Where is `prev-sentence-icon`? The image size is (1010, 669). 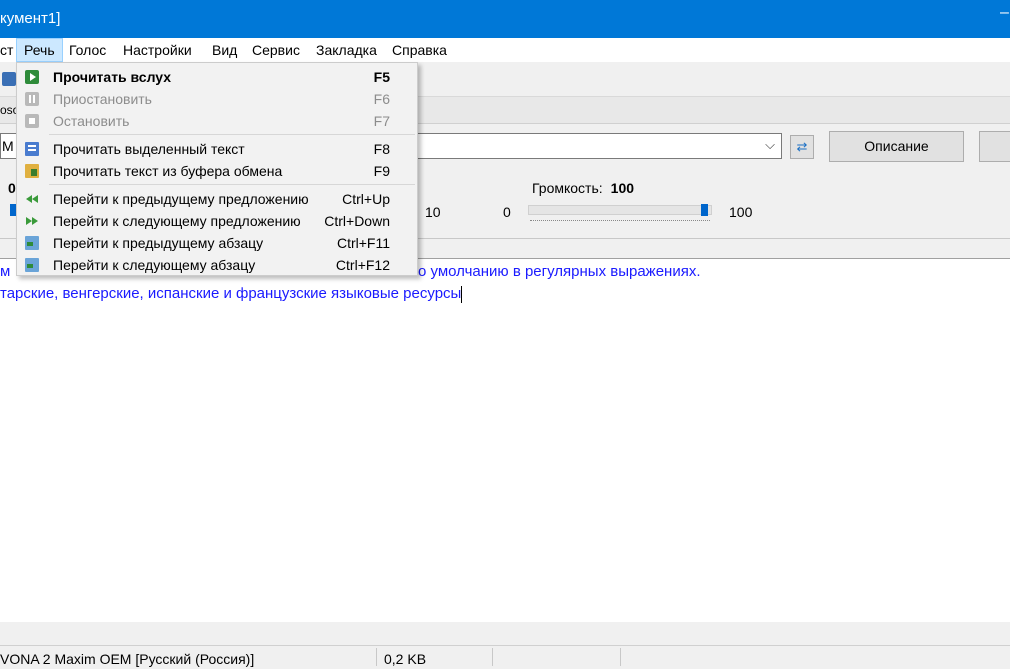
prev-sentence-icon is located at coordinates (32, 199).